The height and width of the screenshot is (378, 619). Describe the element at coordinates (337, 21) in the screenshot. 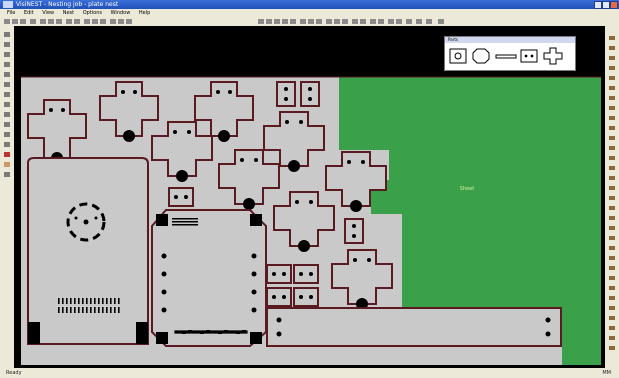

I see `distribute-icon` at that location.